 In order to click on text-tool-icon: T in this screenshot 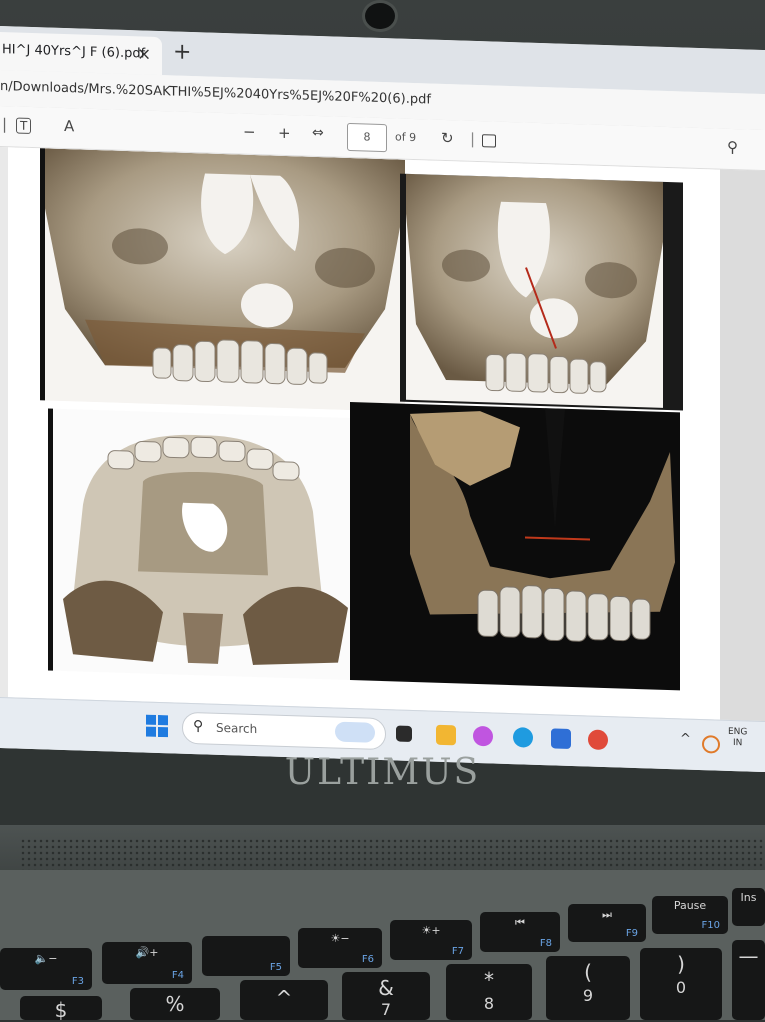, I will do `click(24, 125)`.